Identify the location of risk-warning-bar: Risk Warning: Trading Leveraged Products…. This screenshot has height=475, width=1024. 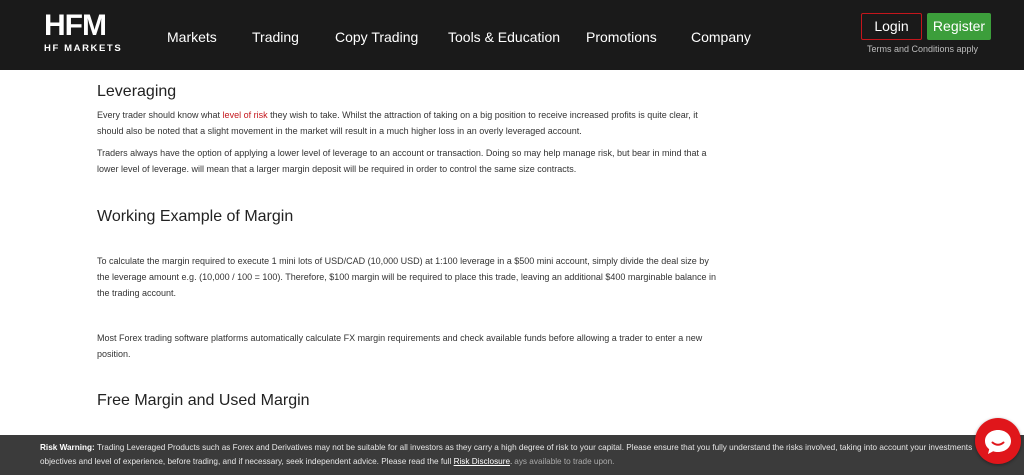
(512, 455).